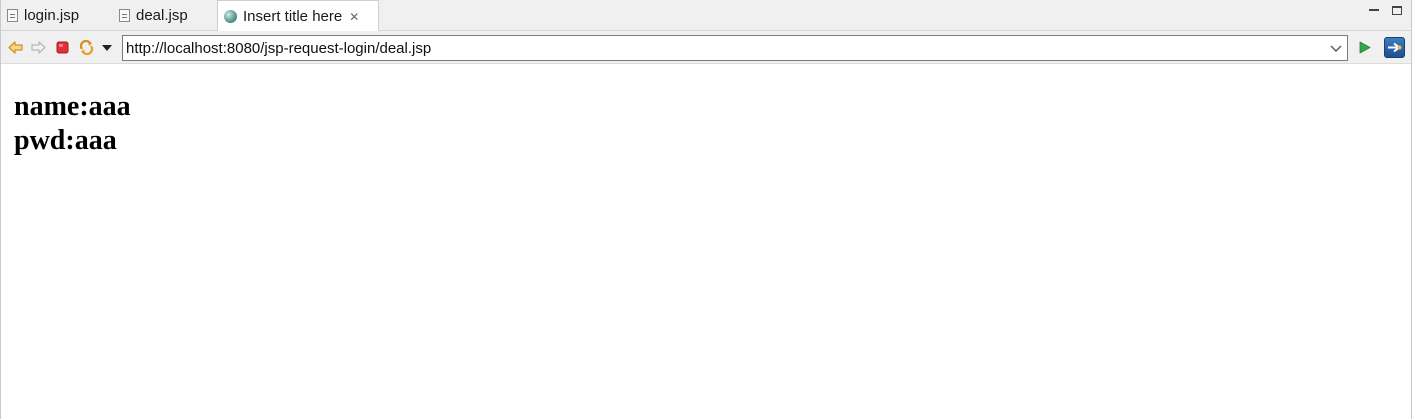 The width and height of the screenshot is (1412, 419). I want to click on go-play-icon, so click(1364, 47).